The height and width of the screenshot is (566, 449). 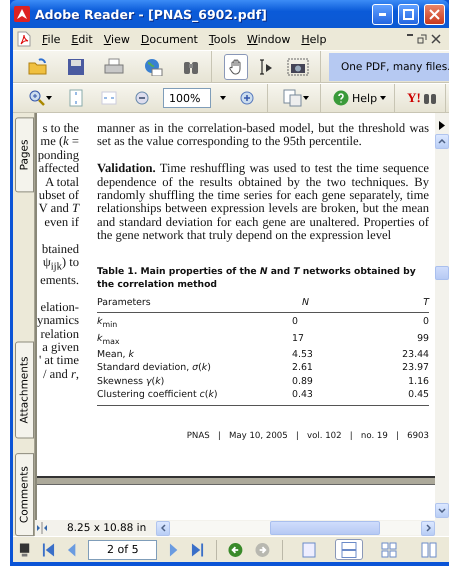 What do you see at coordinates (58, 169) in the screenshot?
I see `text-line: affected` at bounding box center [58, 169].